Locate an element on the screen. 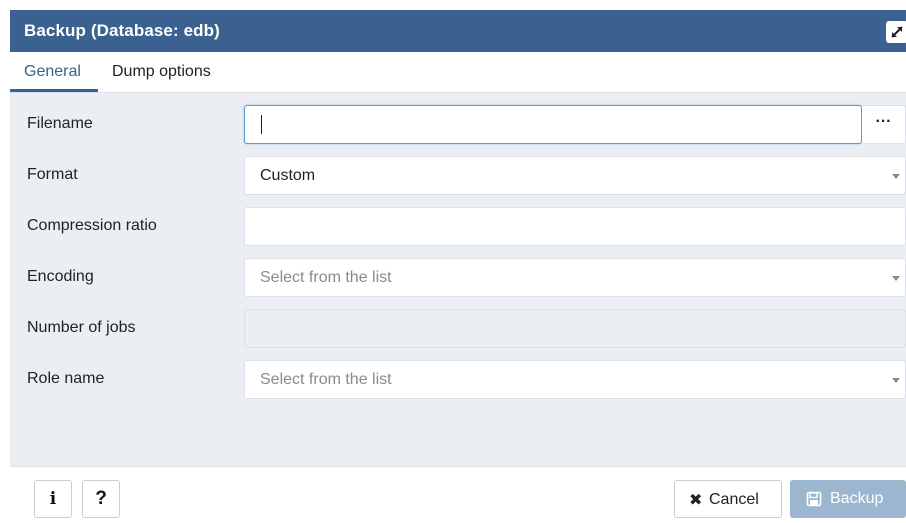  role-name-select: Select from the list is located at coordinates (575, 379).